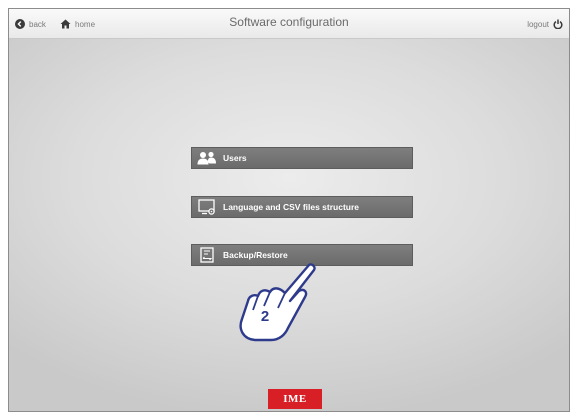  I want to click on step-number: 2, so click(265, 316).